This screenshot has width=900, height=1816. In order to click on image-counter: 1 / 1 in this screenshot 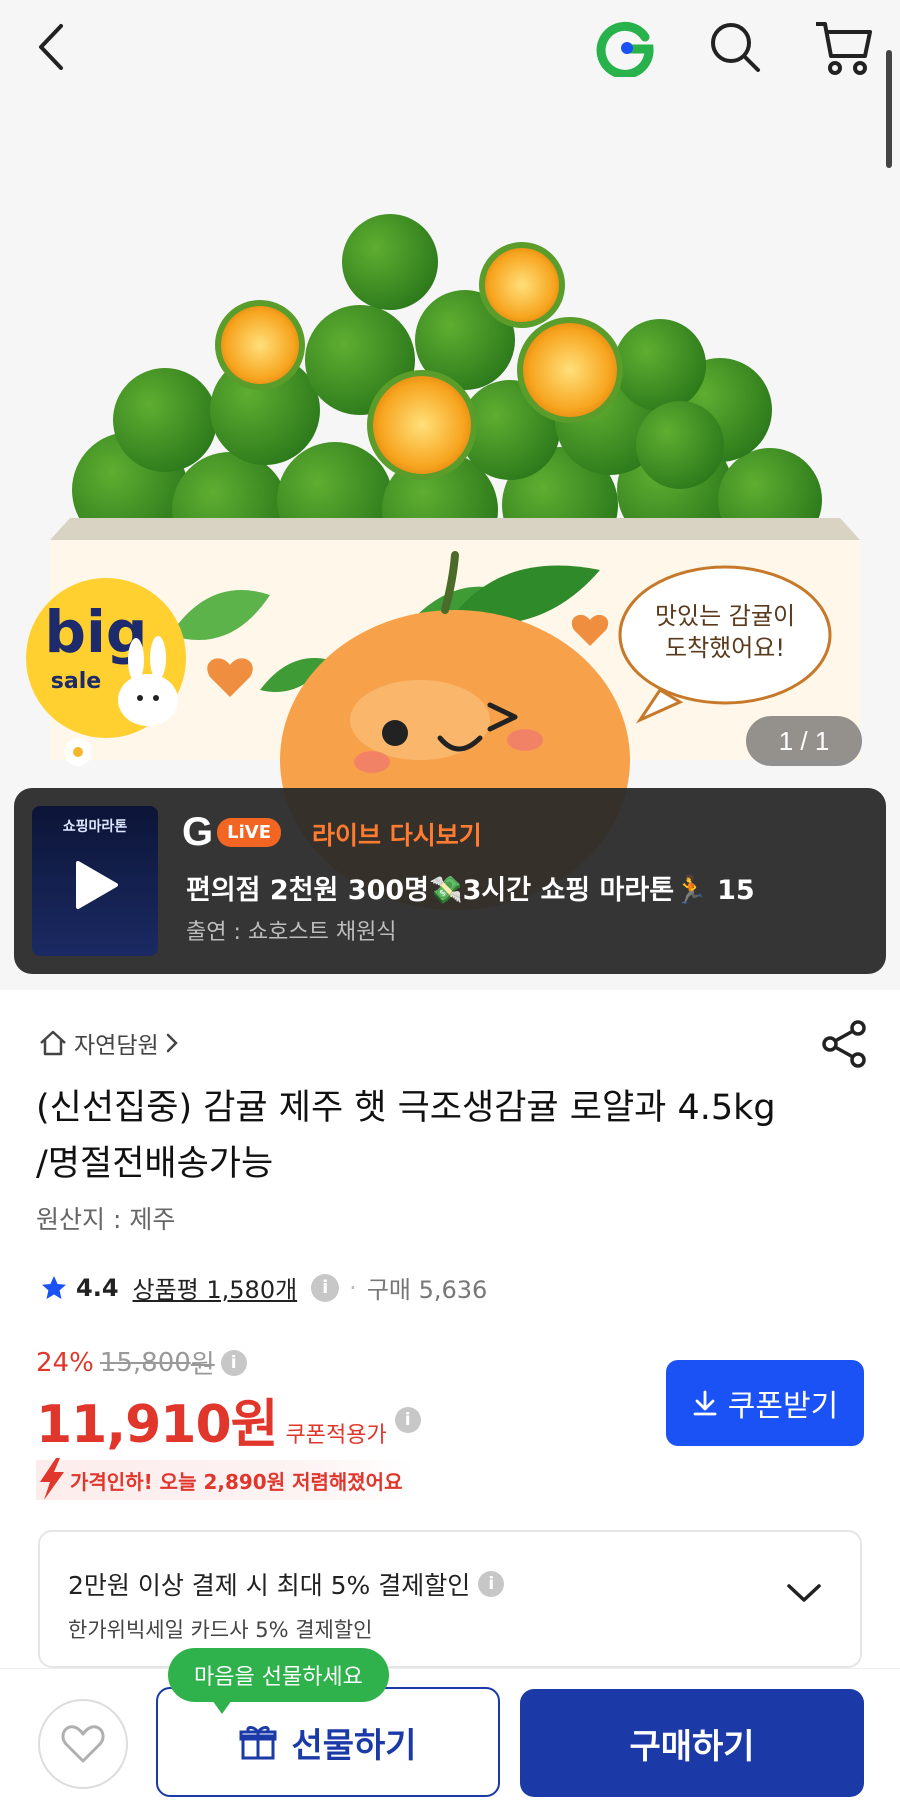, I will do `click(804, 741)`.